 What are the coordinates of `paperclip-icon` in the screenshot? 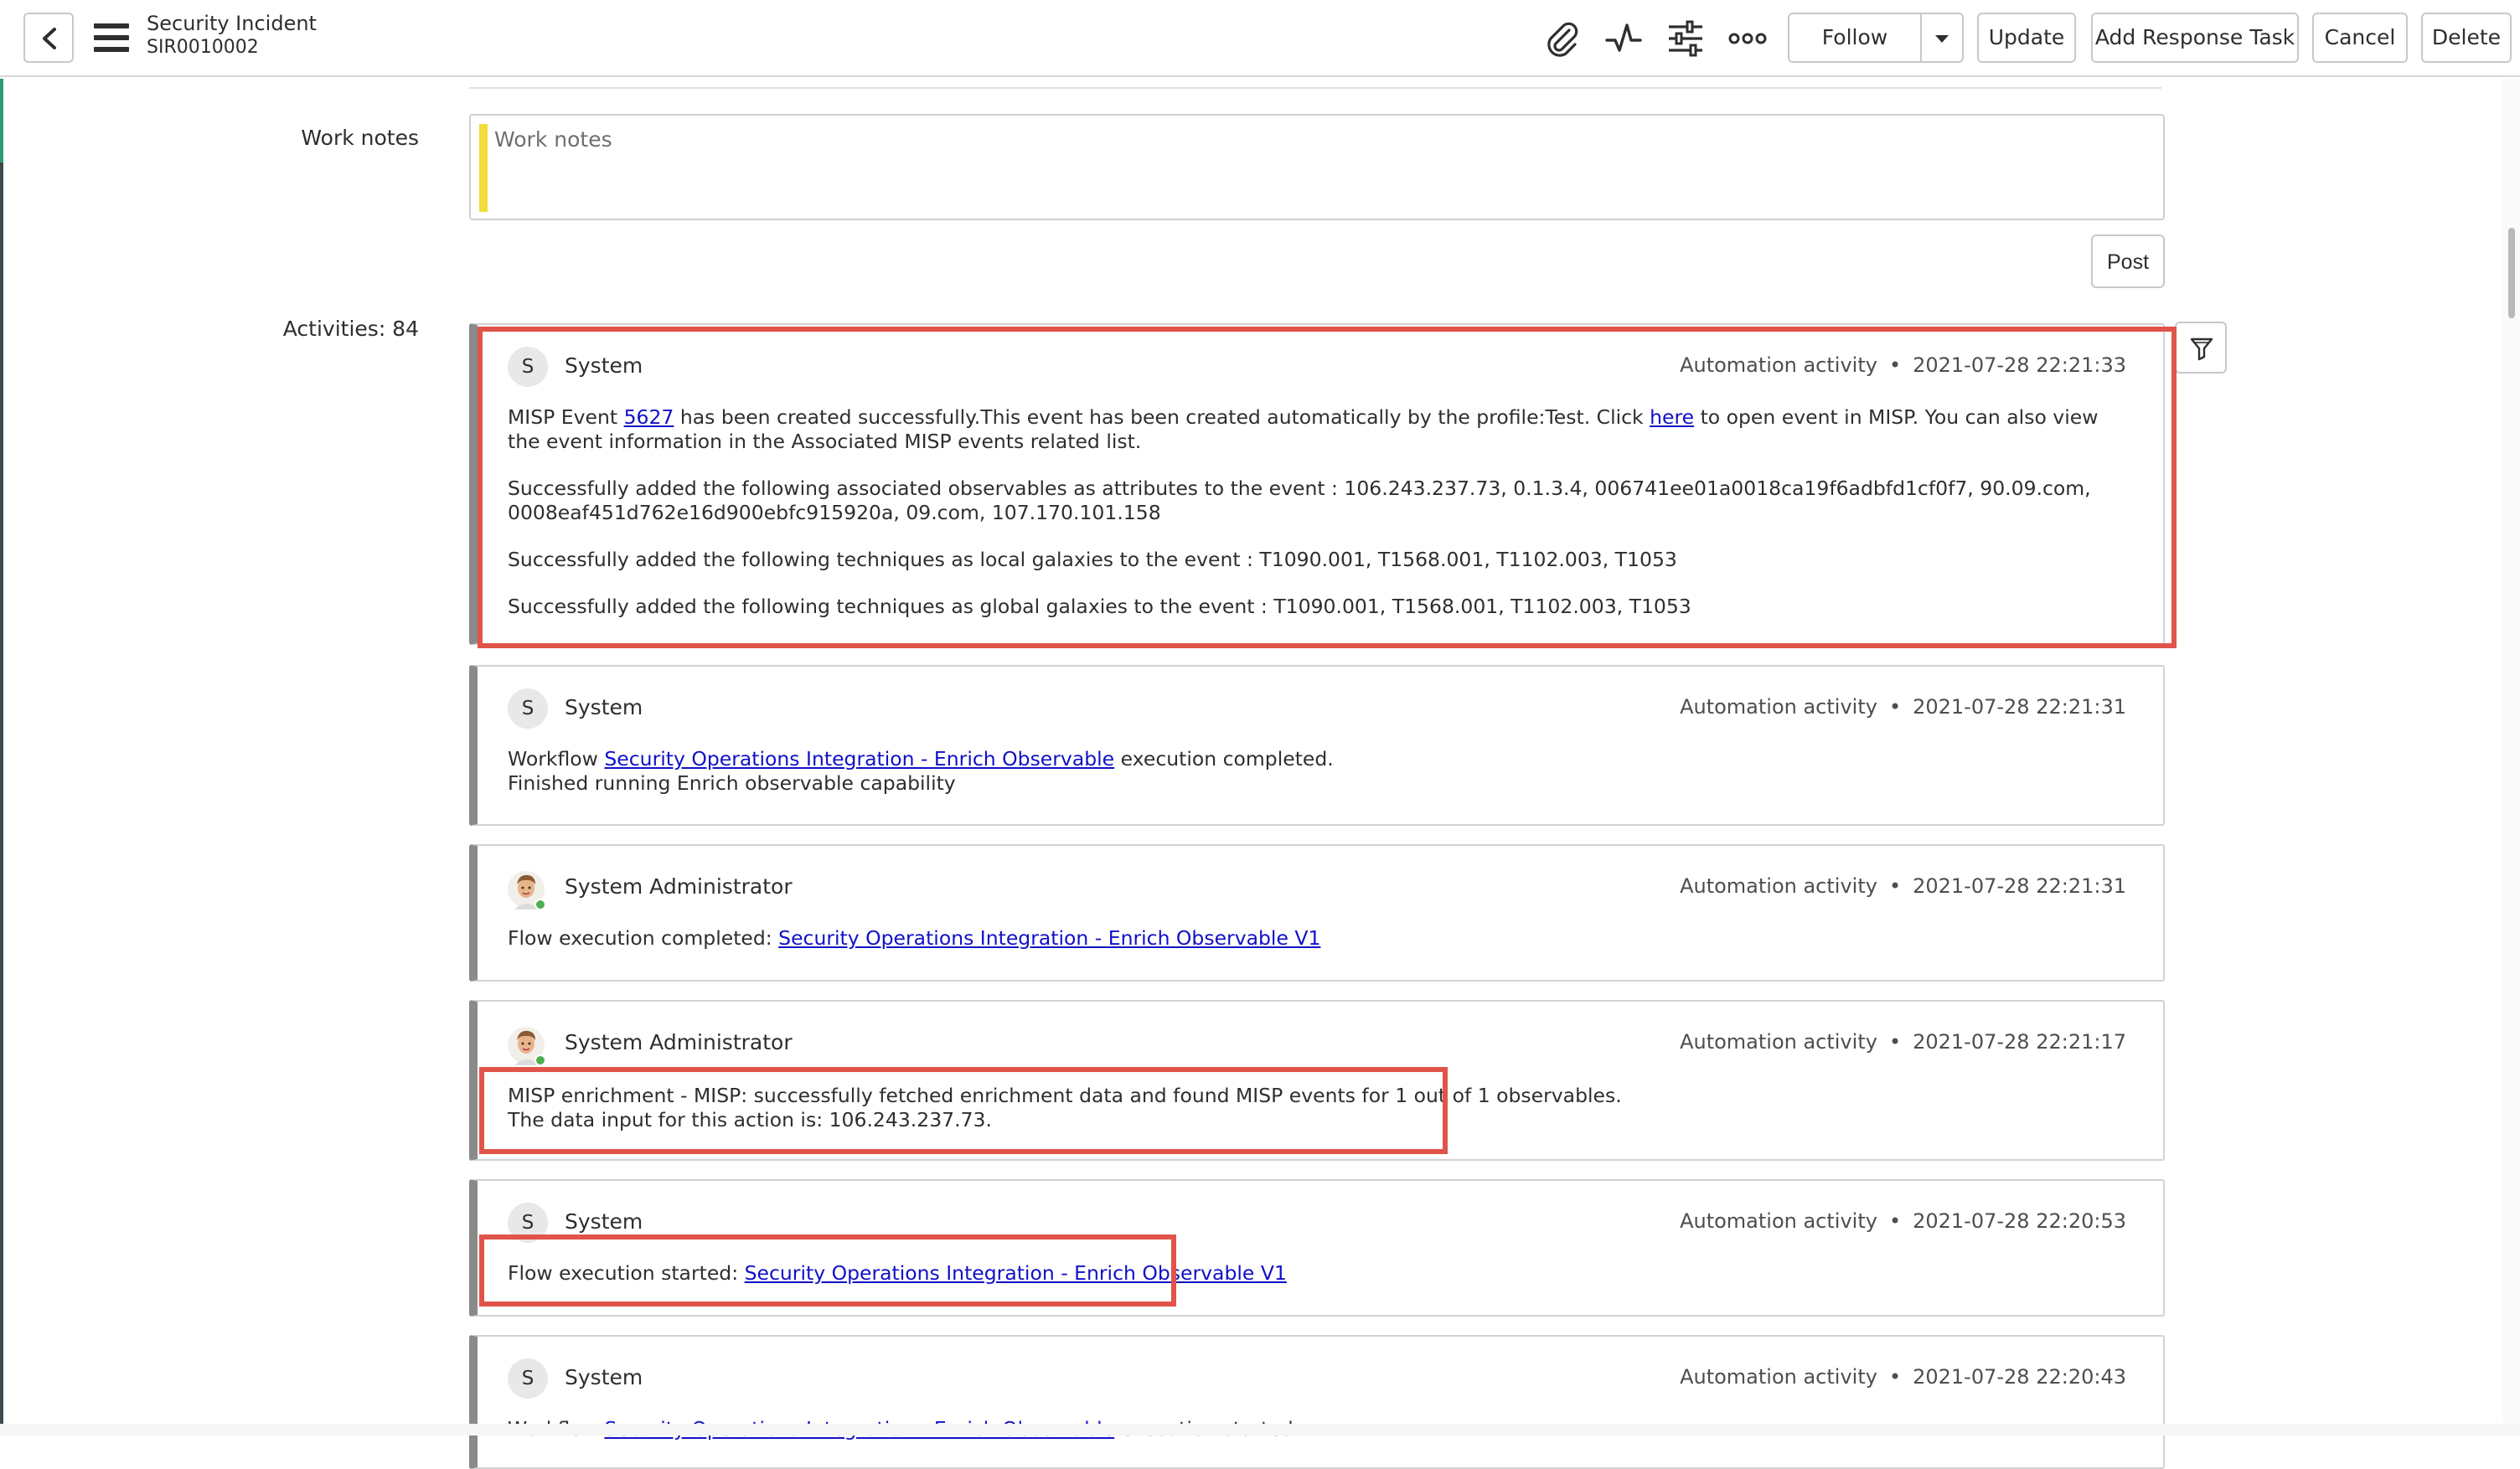 It's located at (1561, 38).